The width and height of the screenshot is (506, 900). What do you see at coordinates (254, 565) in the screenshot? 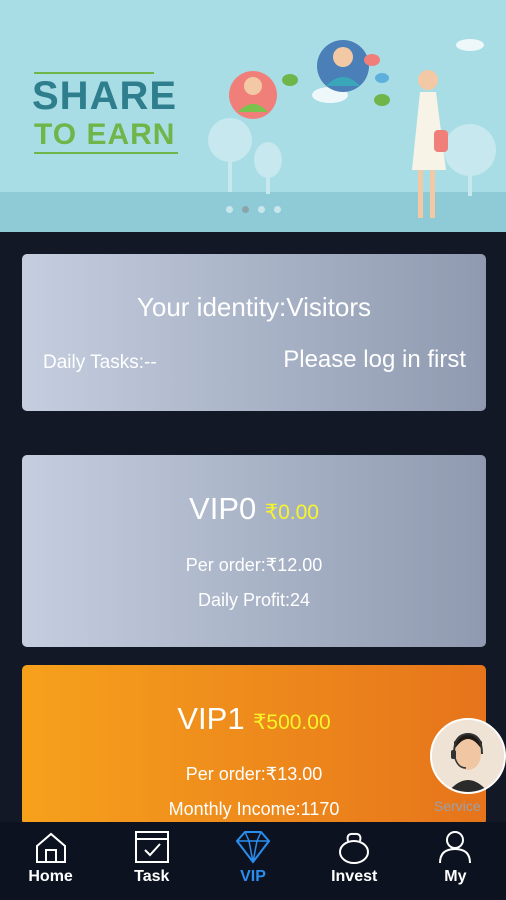
I see `vip-per-order: Per order:₹12.00` at bounding box center [254, 565].